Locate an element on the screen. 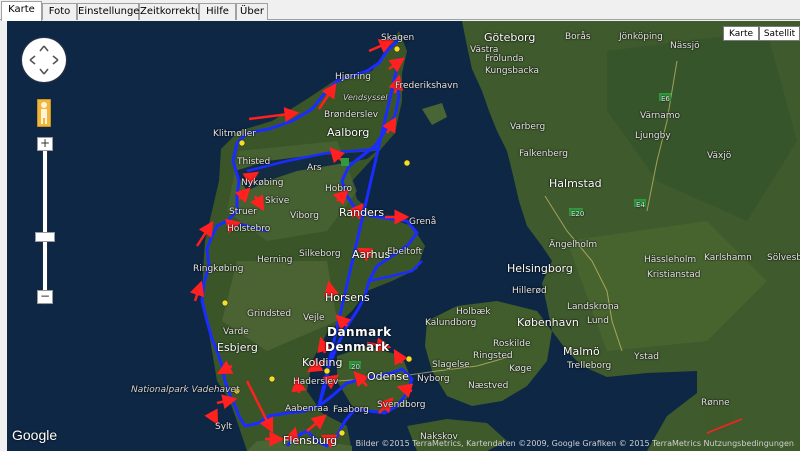 The image size is (800, 451). street-view-pegman-icon is located at coordinates (44, 113).